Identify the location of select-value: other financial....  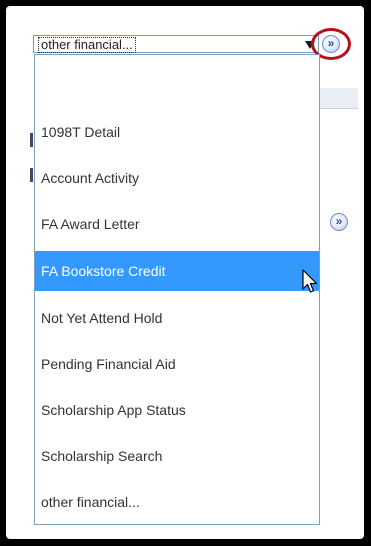
(87, 45).